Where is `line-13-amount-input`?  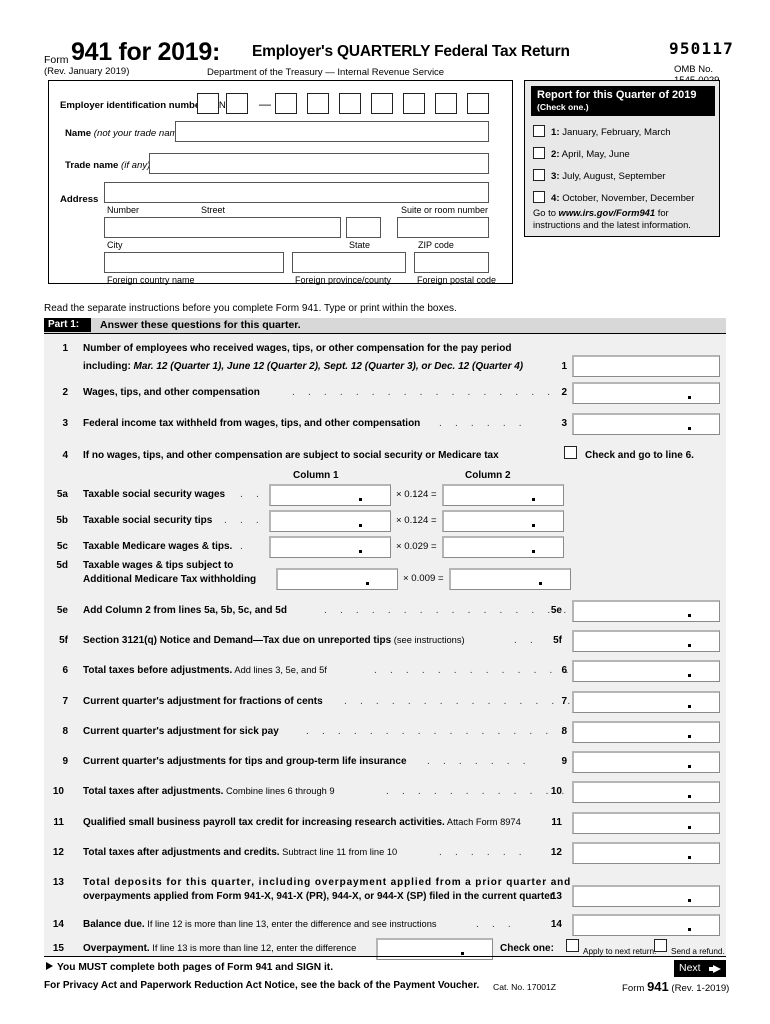 line-13-amount-input is located at coordinates (646, 896).